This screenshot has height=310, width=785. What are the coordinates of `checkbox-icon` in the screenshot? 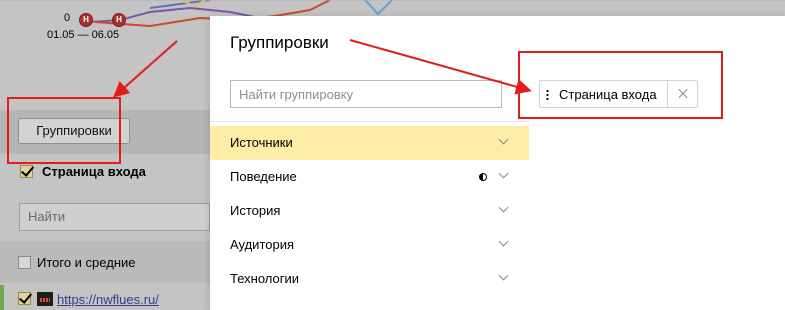 It's located at (26, 171).